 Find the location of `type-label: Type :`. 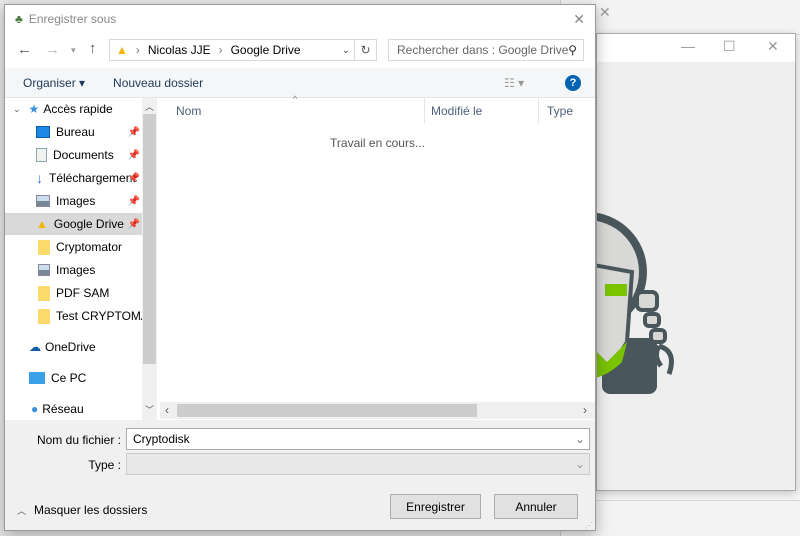

type-label: Type : is located at coordinates (104, 465).